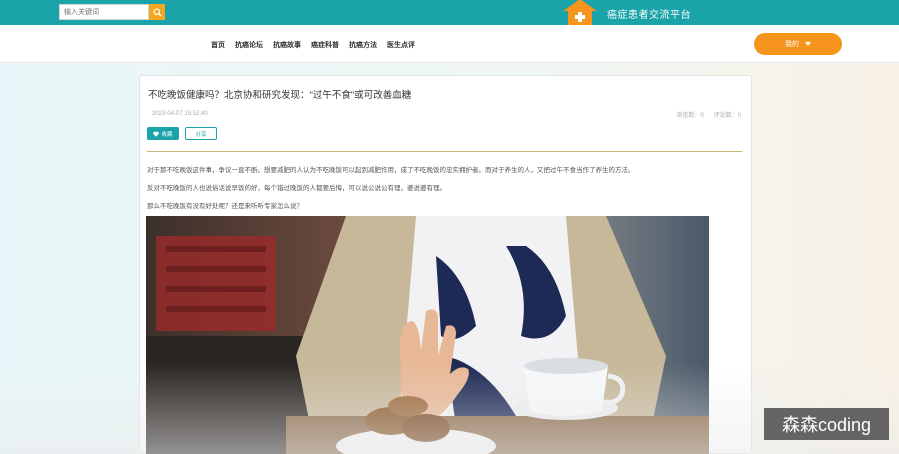 The image size is (899, 454). What do you see at coordinates (225, 206) in the screenshot?
I see `paragraph: 那么不吃晚饭有没有好处呢？还是来听听专家怎么说？` at bounding box center [225, 206].